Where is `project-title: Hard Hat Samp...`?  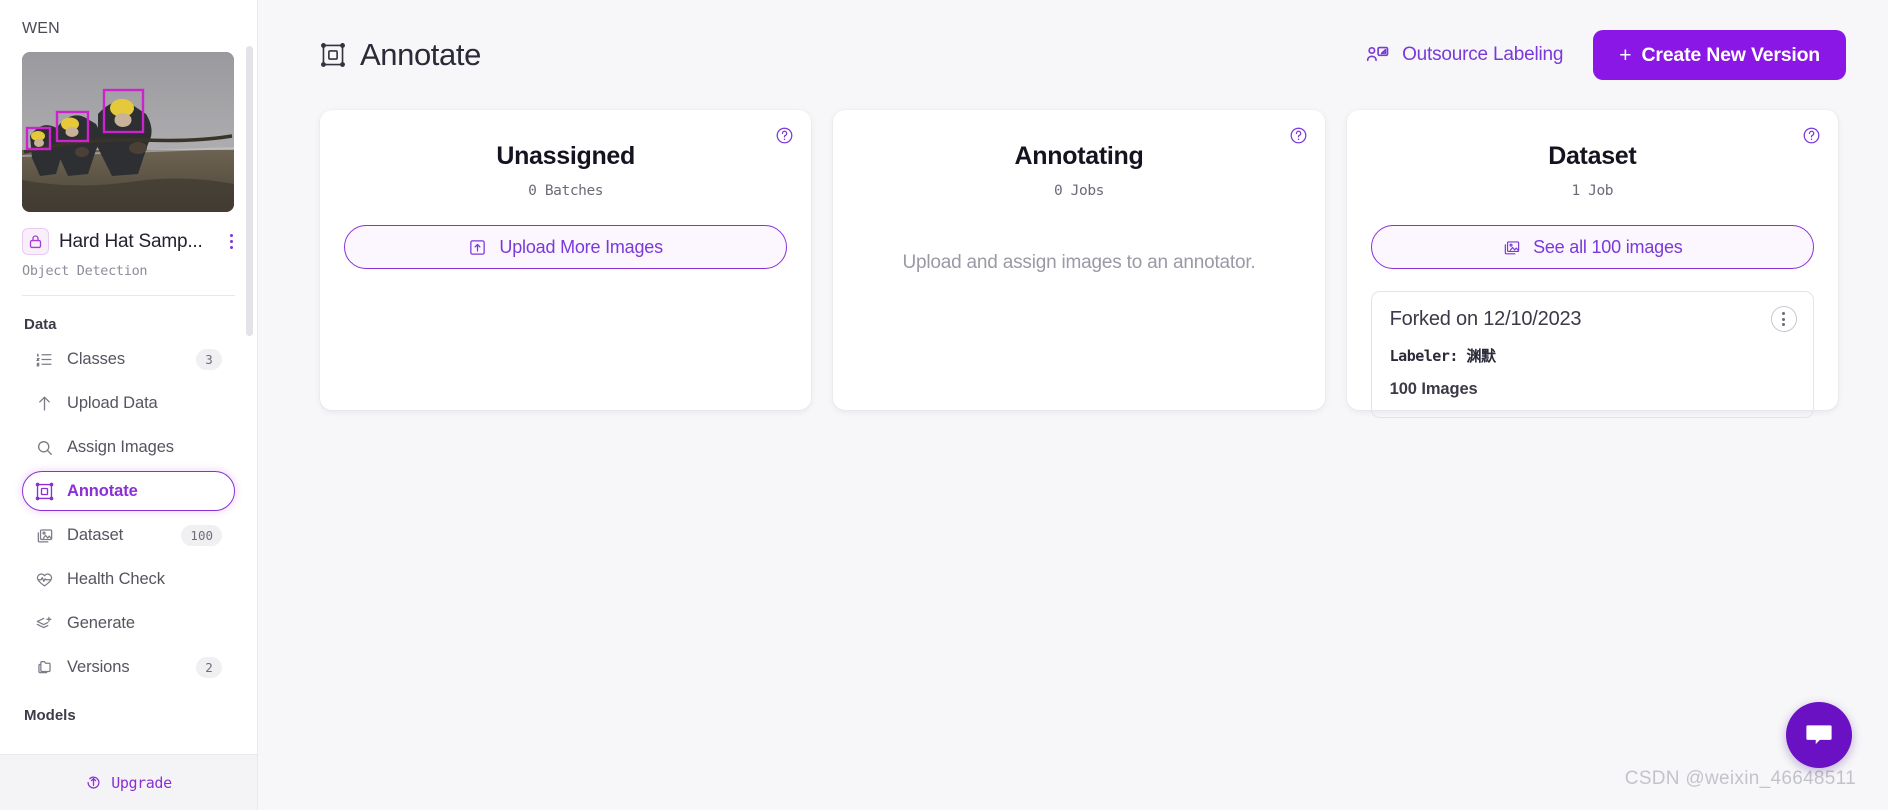
project-title: Hard Hat Samp... is located at coordinates (131, 241).